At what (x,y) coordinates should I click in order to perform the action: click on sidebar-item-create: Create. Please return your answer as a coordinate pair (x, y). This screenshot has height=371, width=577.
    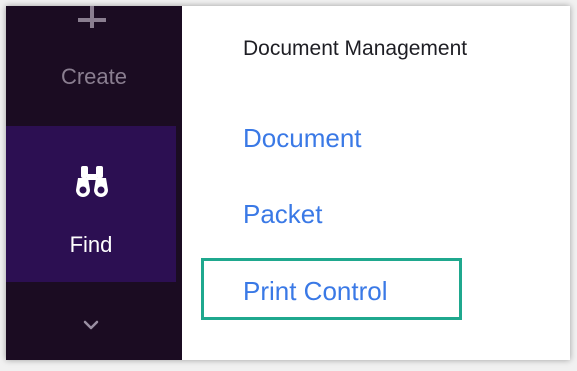
    Looking at the image, I should click on (94, 65).